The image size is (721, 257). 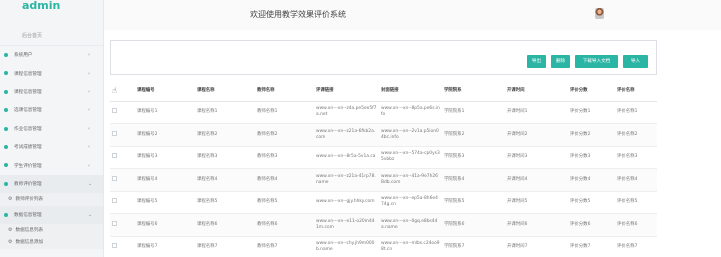 What do you see at coordinates (165, 225) in the screenshot?
I see `table-cell: 课程编号6` at bounding box center [165, 225].